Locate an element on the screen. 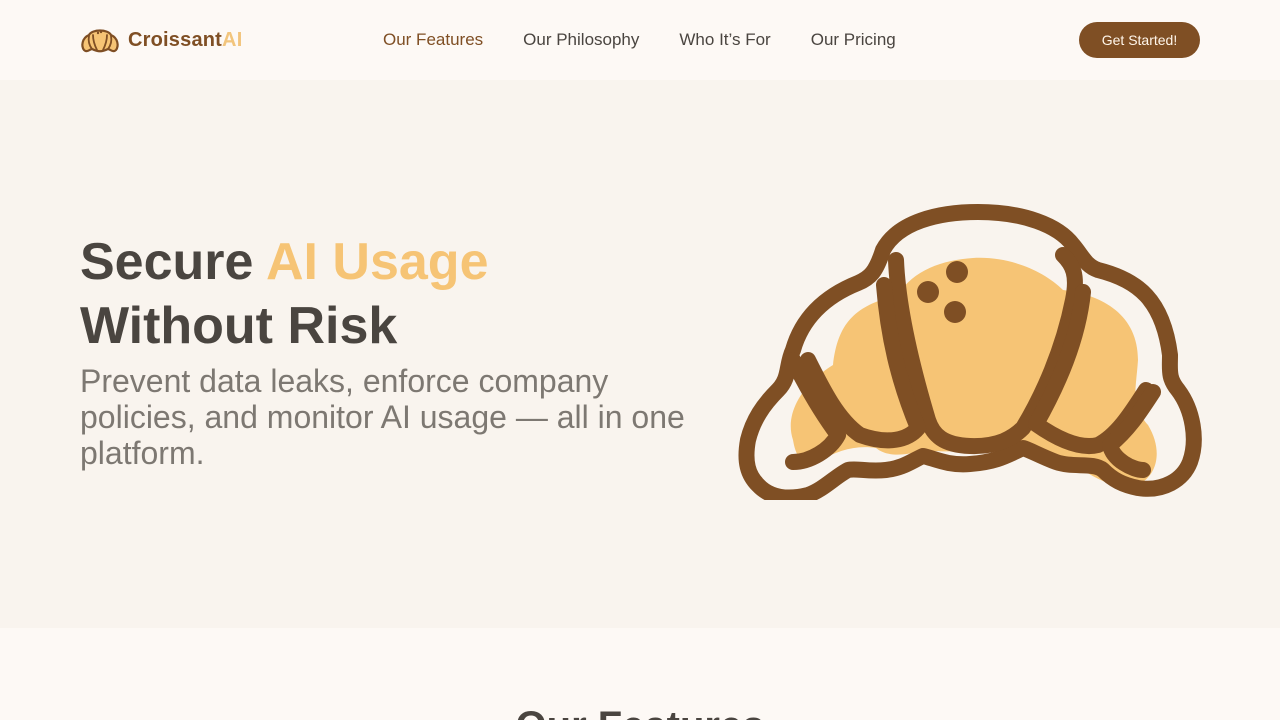  hero-title-start: Secure is located at coordinates (173, 262).